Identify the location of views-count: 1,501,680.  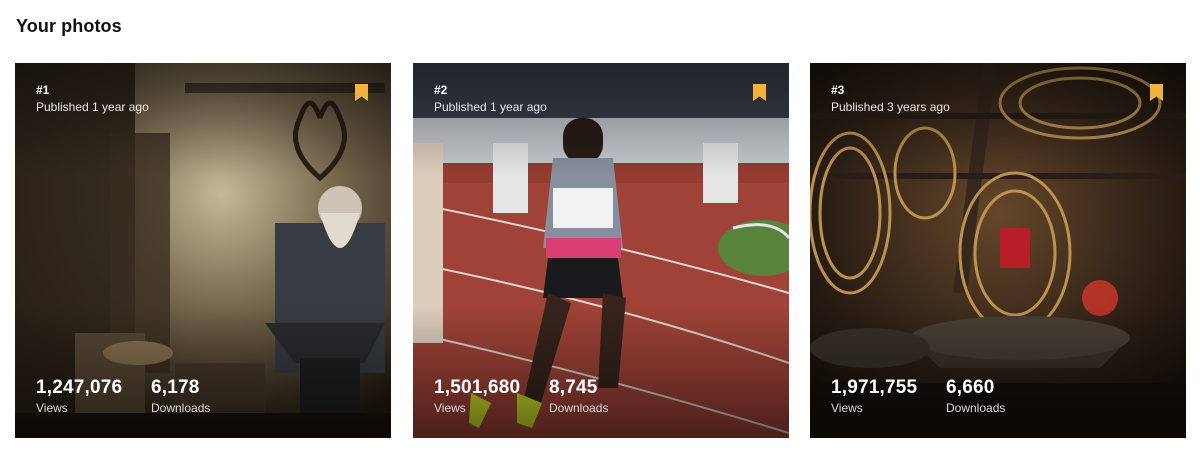
(477, 387).